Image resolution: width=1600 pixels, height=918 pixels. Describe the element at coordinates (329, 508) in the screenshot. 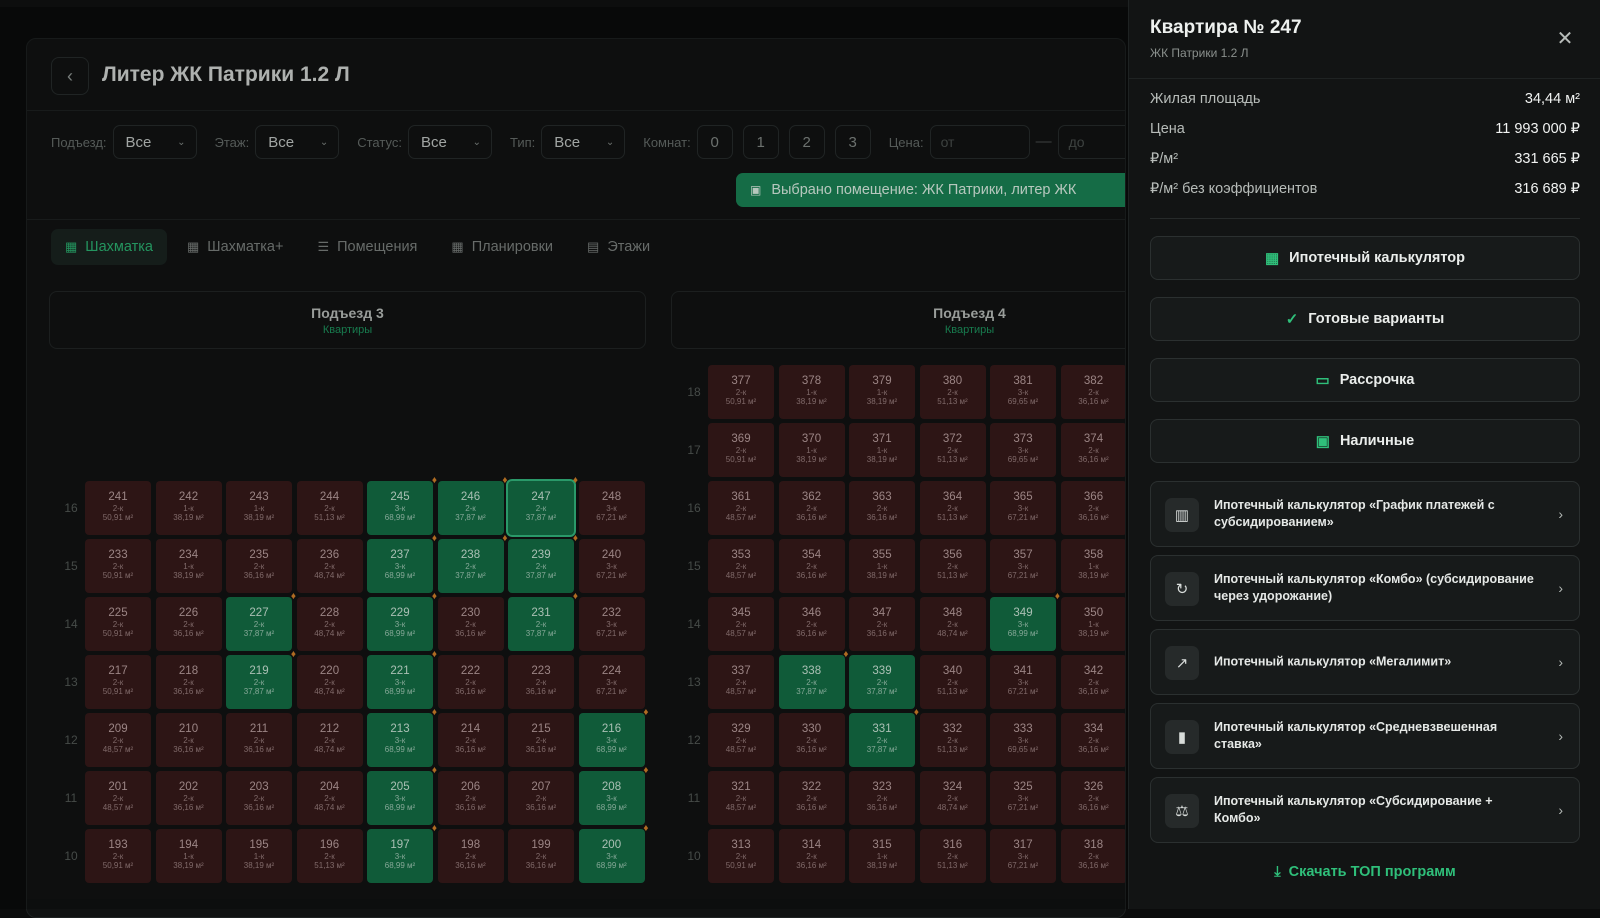

I see `apartment-cell-244: 244 2-к 51,13 м²` at that location.